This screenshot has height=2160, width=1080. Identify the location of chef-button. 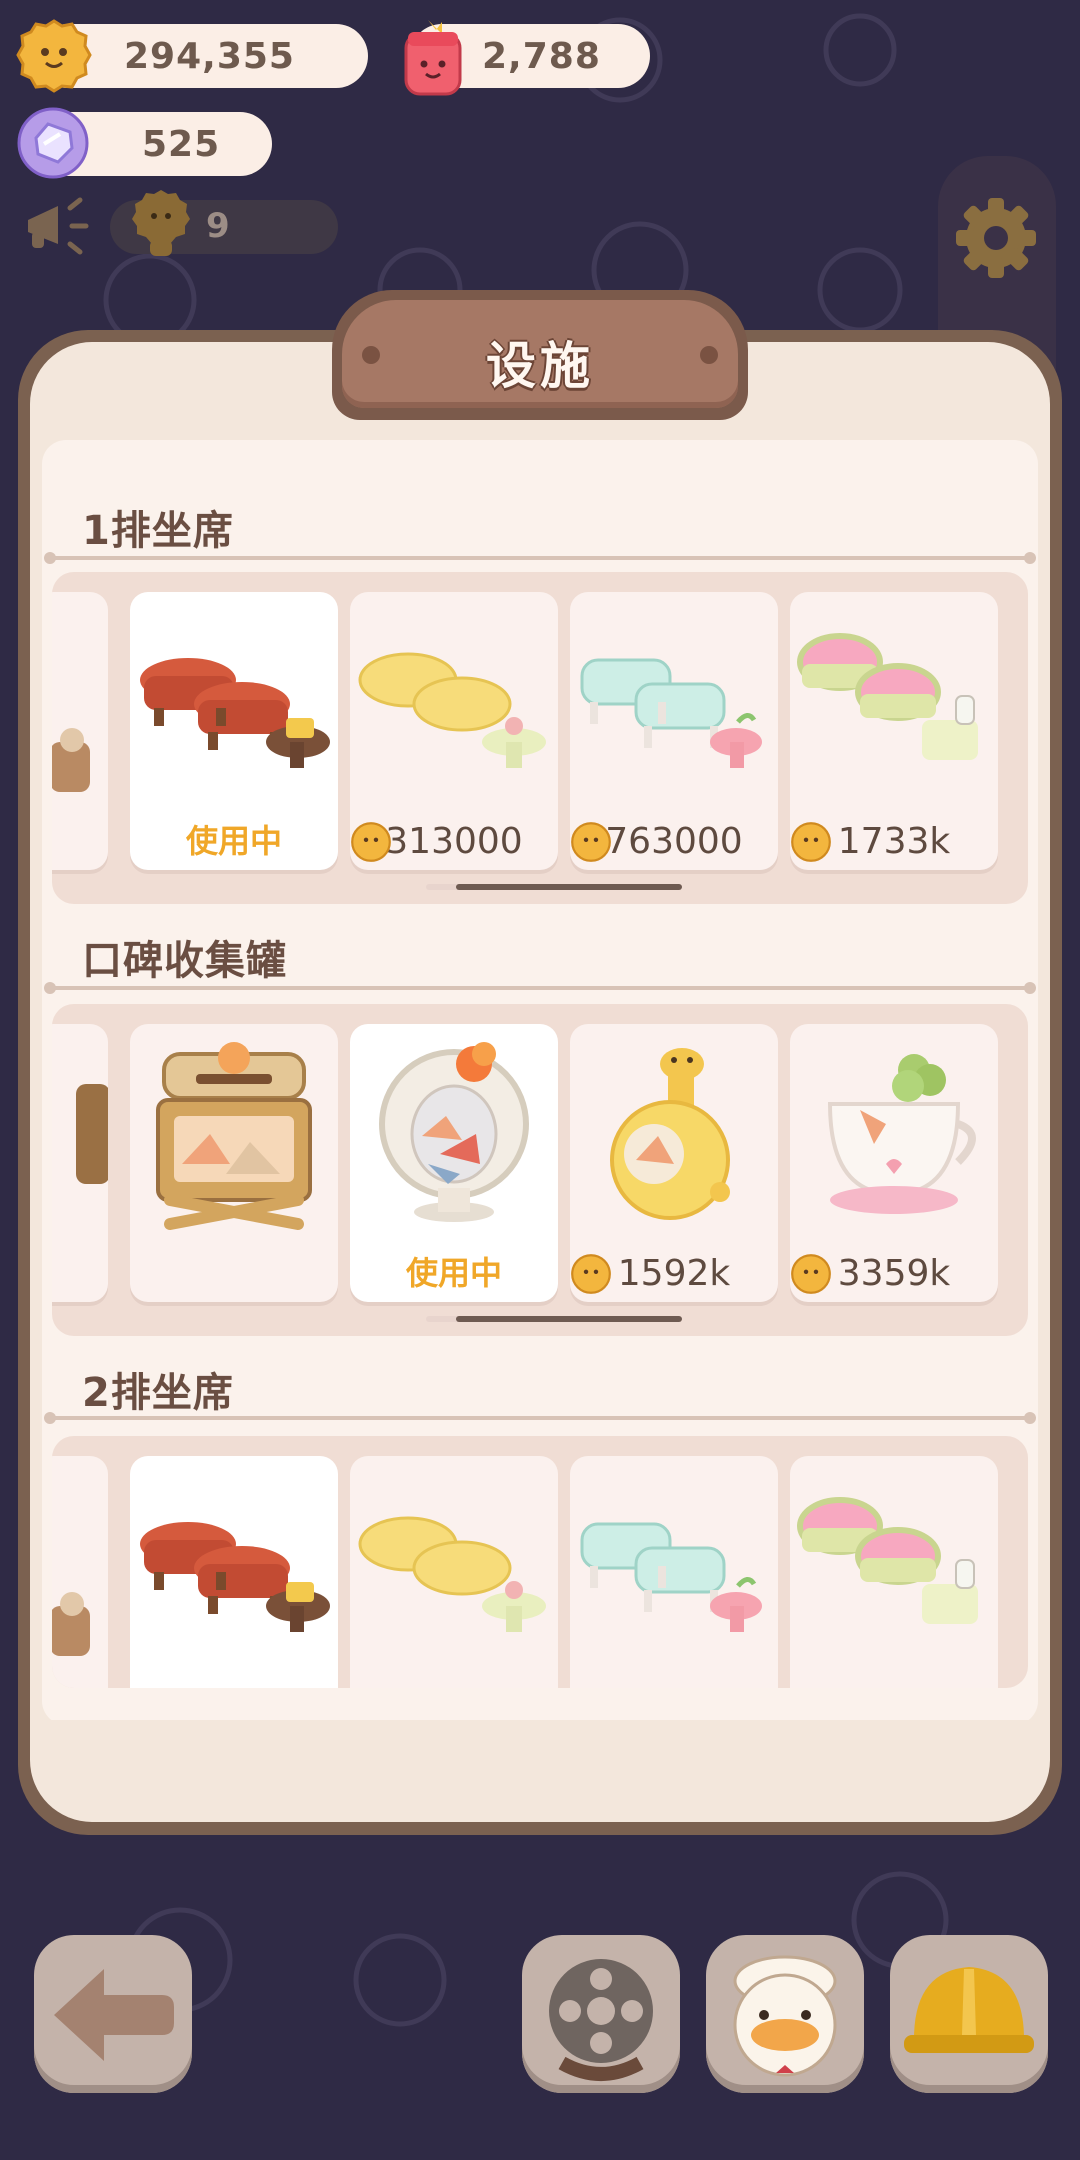
(785, 2014).